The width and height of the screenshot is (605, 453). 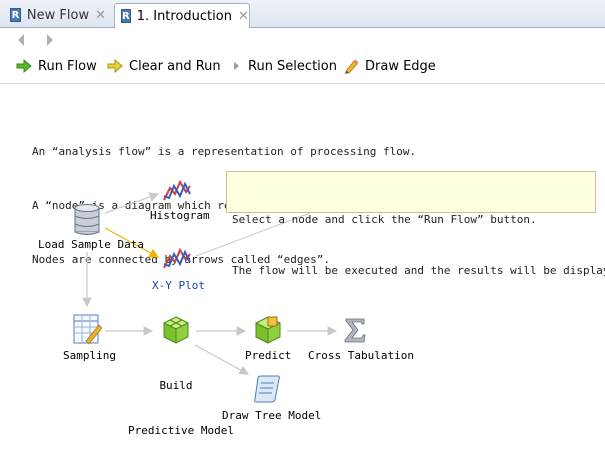 I want to click on sigma-icon, so click(x=355, y=330).